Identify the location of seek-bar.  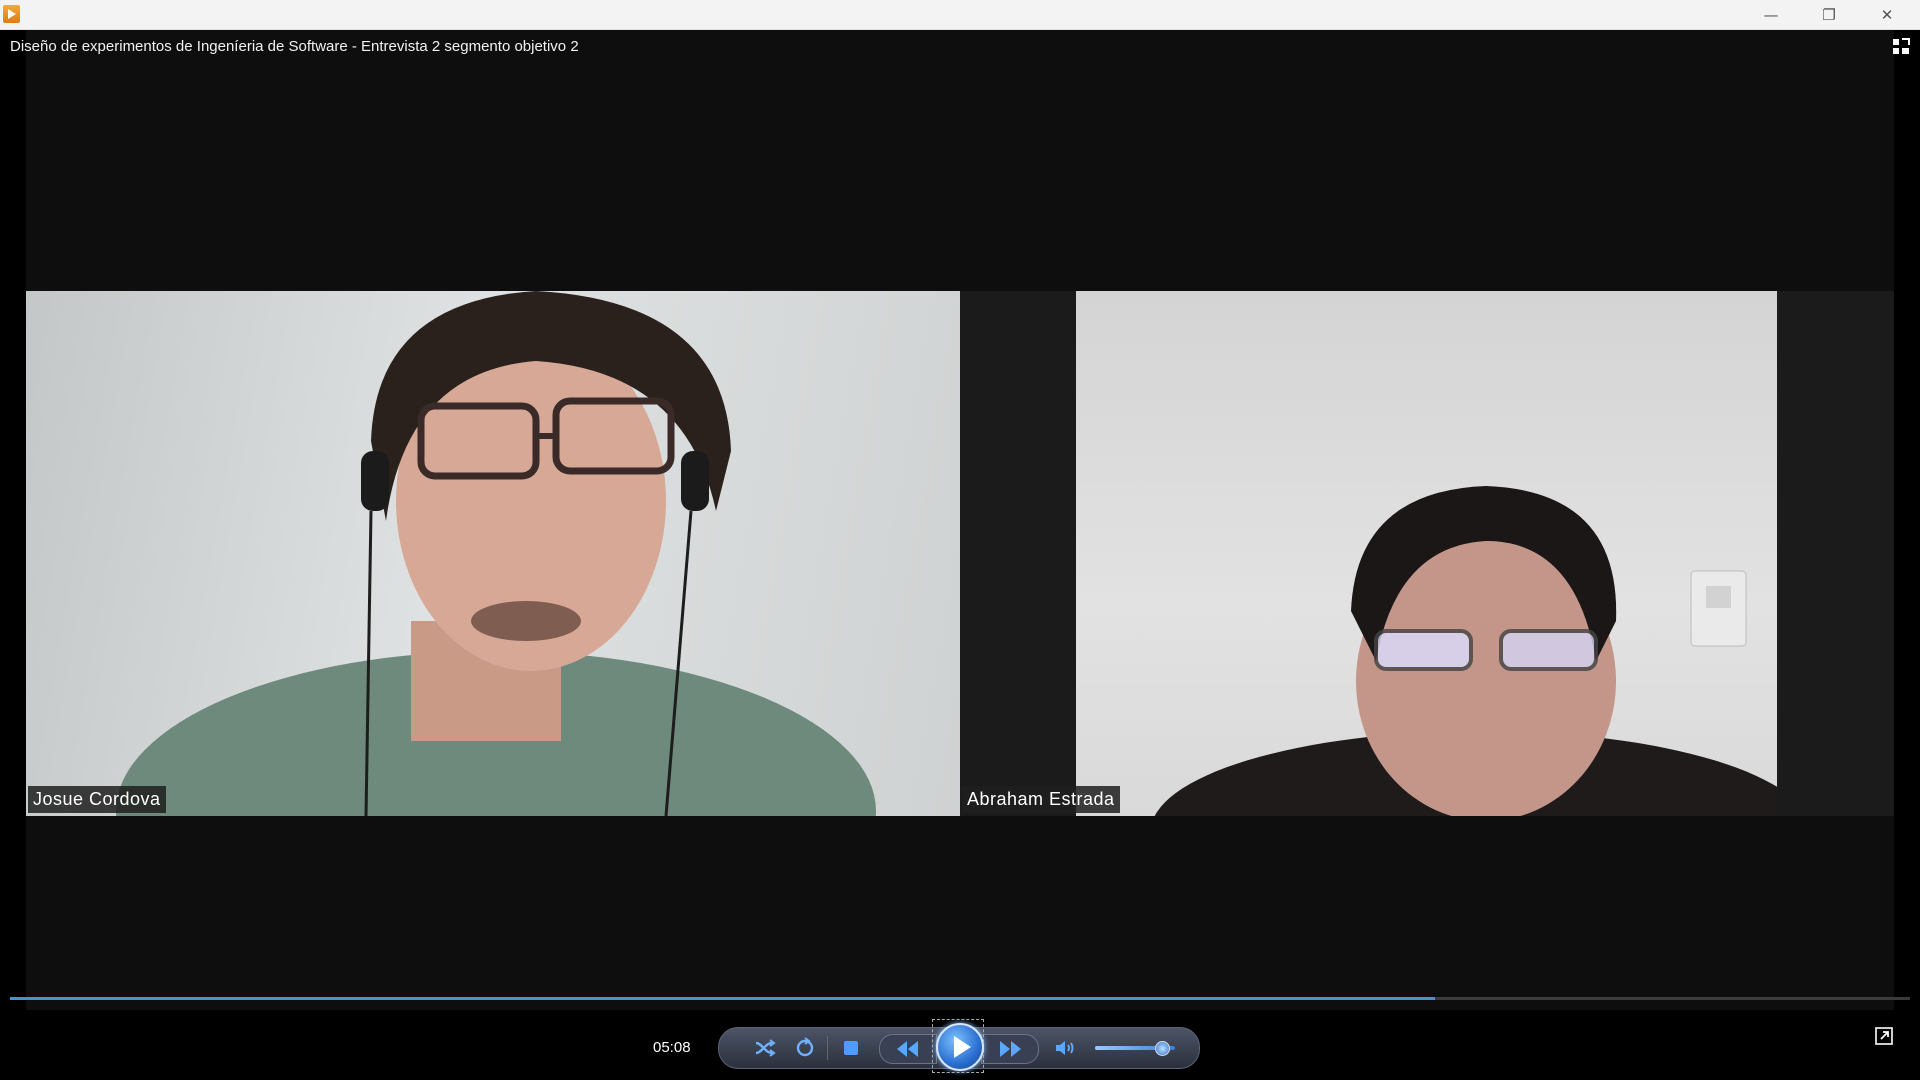
(960, 998).